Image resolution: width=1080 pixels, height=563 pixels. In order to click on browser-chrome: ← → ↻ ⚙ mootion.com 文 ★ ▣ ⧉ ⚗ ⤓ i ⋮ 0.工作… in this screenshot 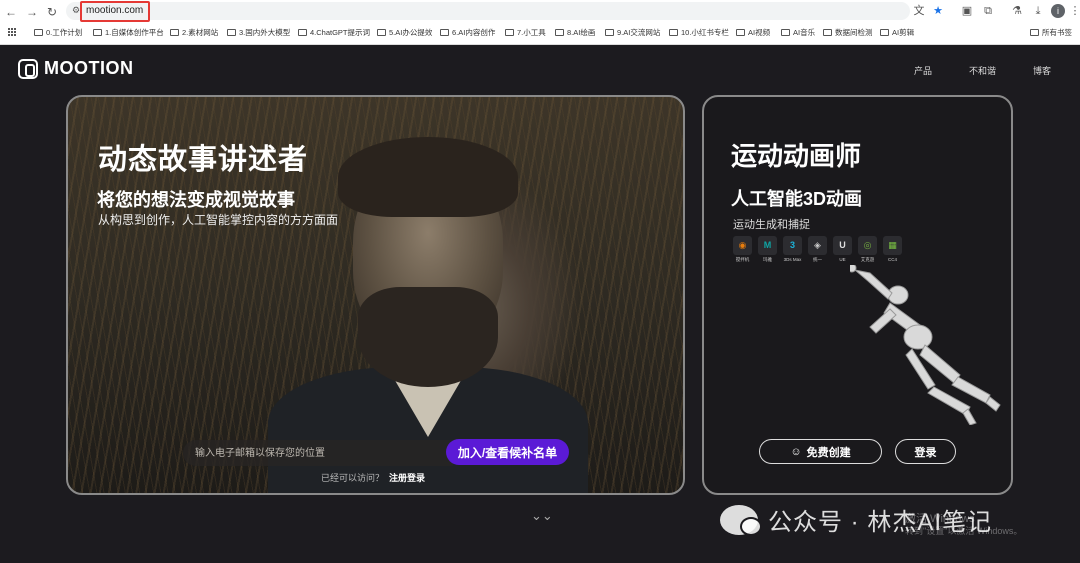, I will do `click(540, 22)`.